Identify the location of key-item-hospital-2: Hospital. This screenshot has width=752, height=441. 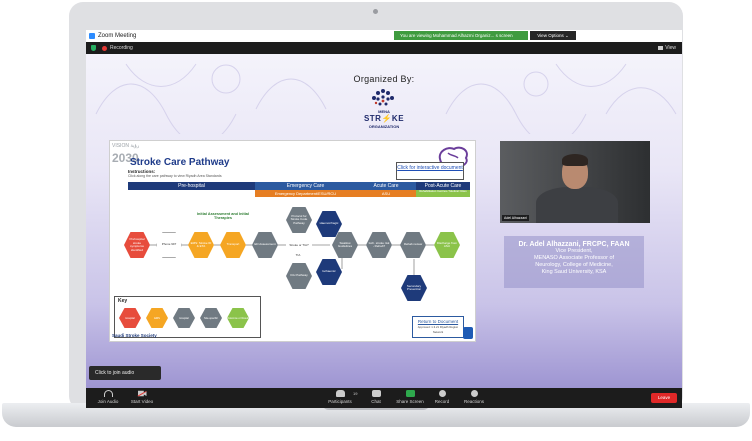
(184, 318).